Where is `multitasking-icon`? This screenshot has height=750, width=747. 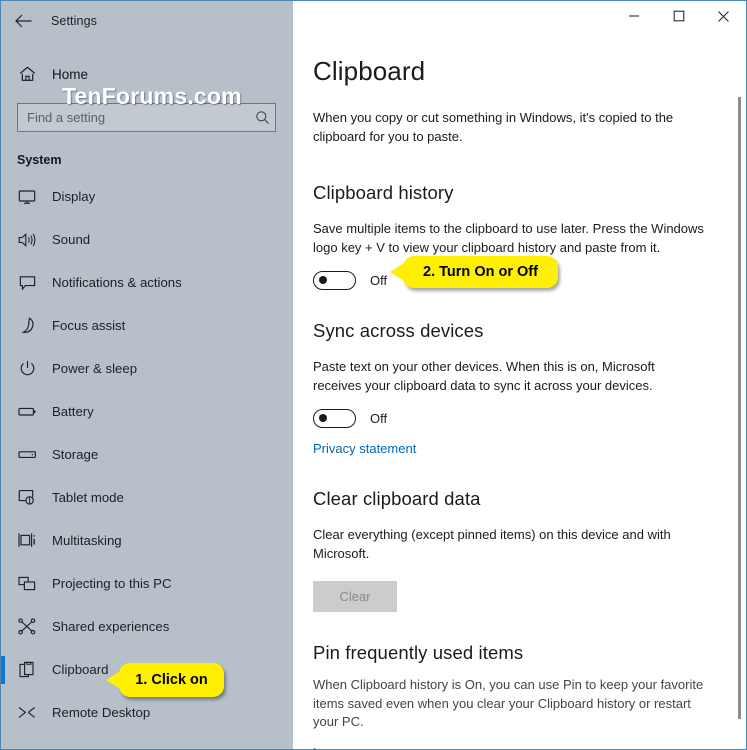 multitasking-icon is located at coordinates (27, 540).